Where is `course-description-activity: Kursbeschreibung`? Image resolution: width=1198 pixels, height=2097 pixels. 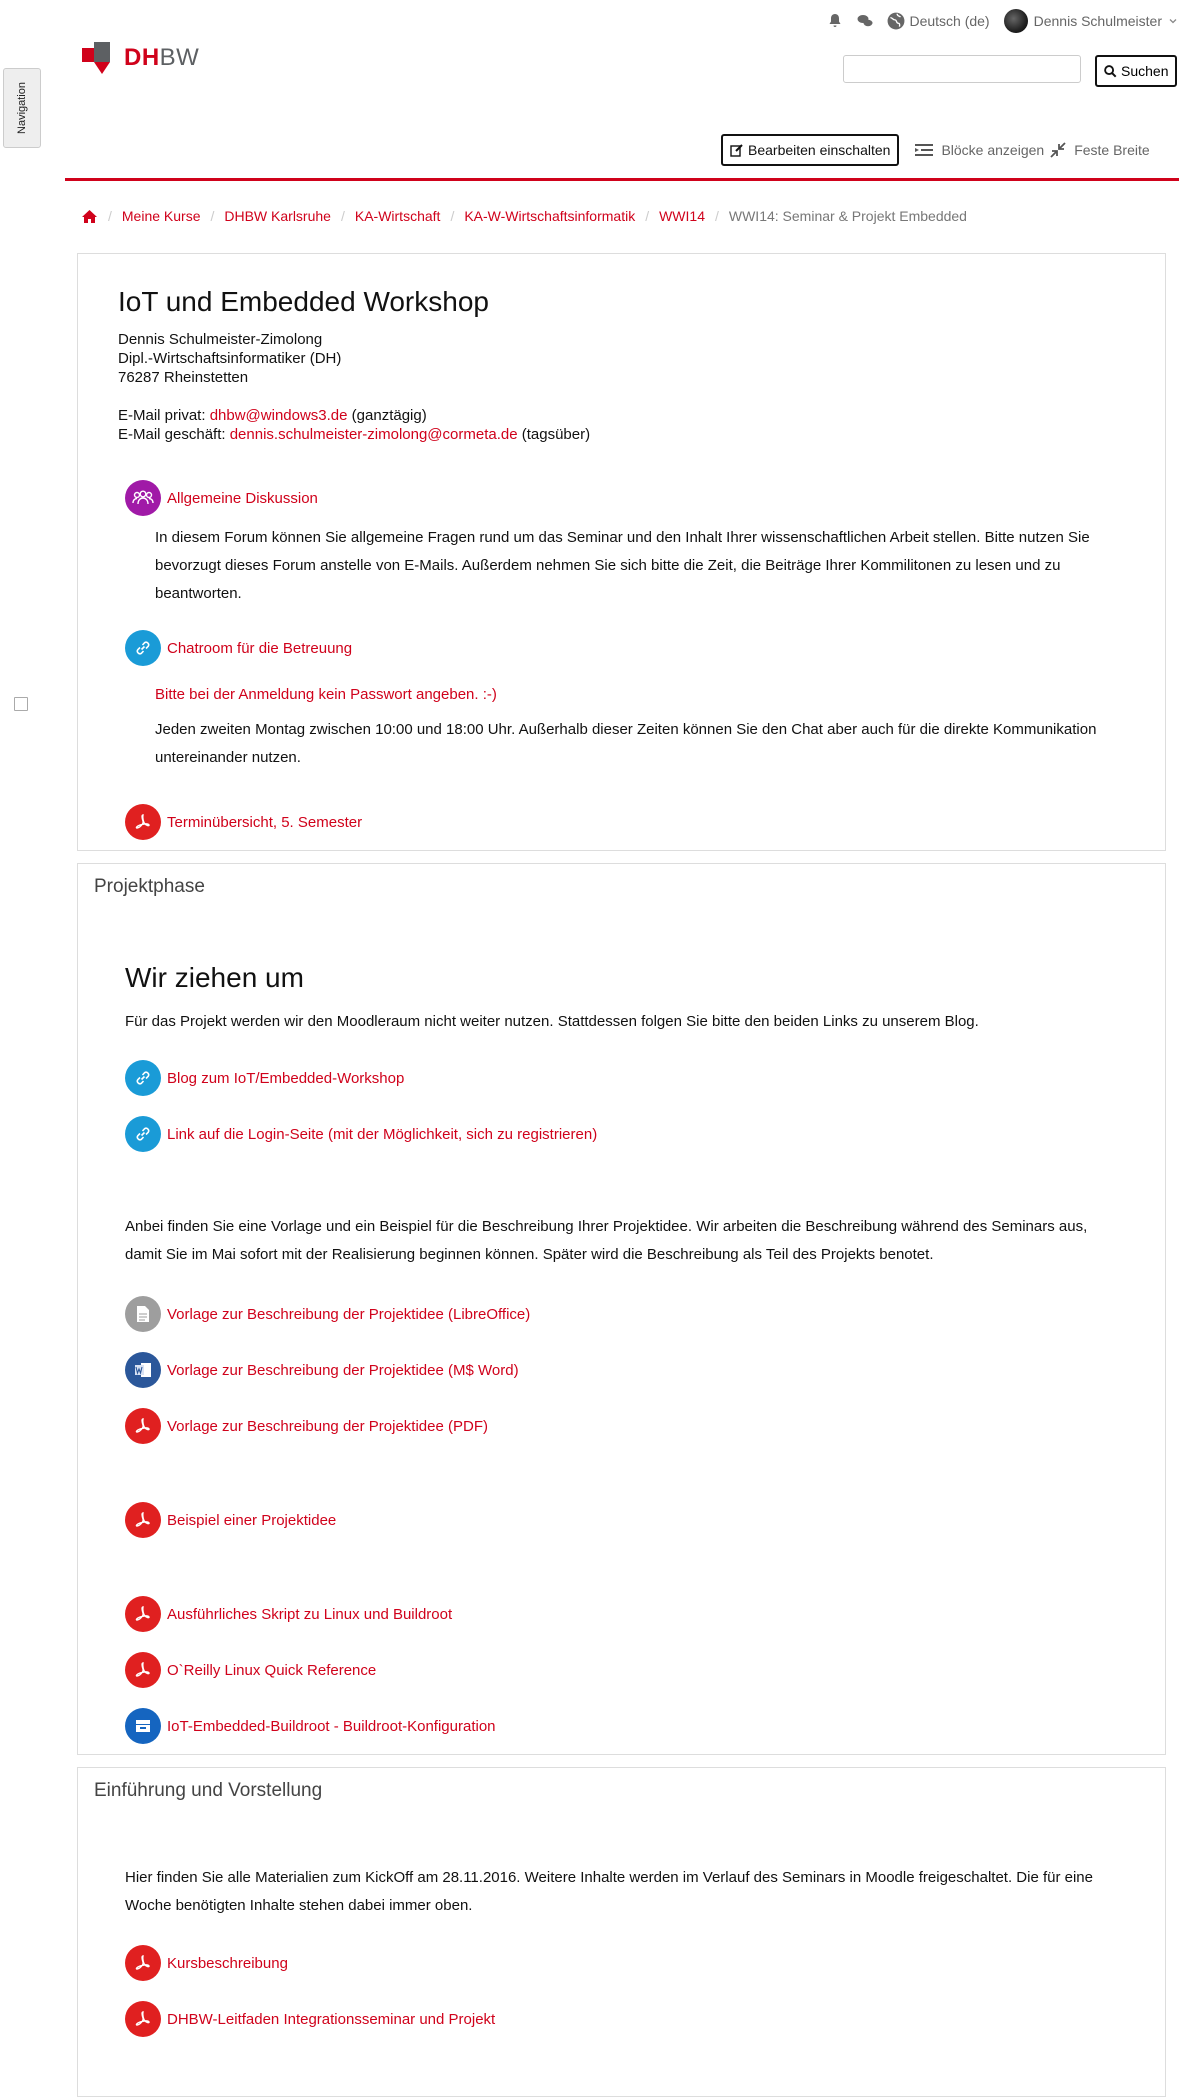 course-description-activity: Kursbeschreibung is located at coordinates (206, 1963).